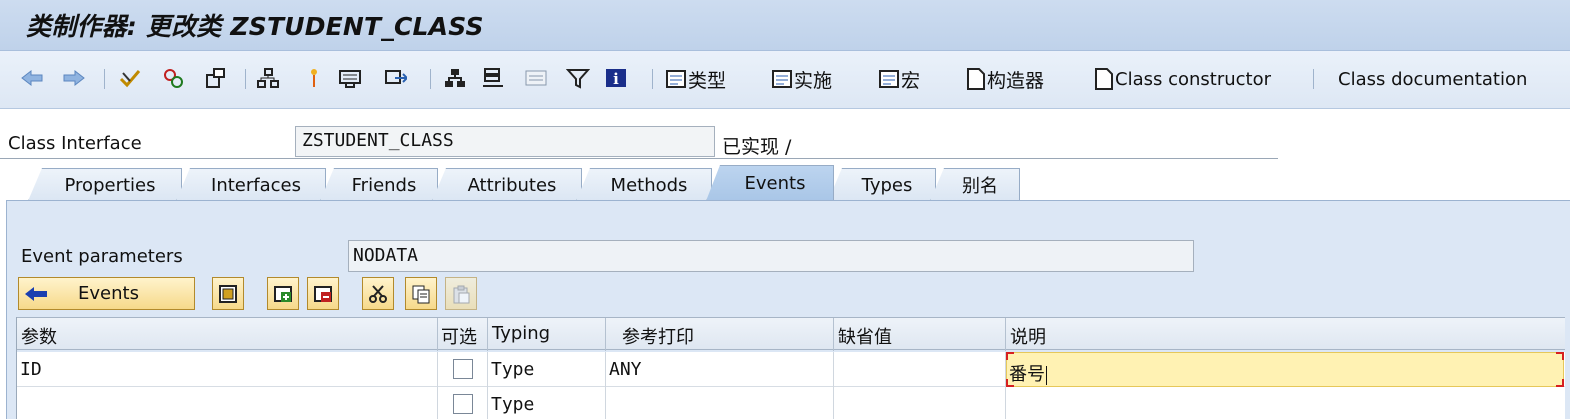  What do you see at coordinates (174, 78) in the screenshot?
I see `activate-icon` at bounding box center [174, 78].